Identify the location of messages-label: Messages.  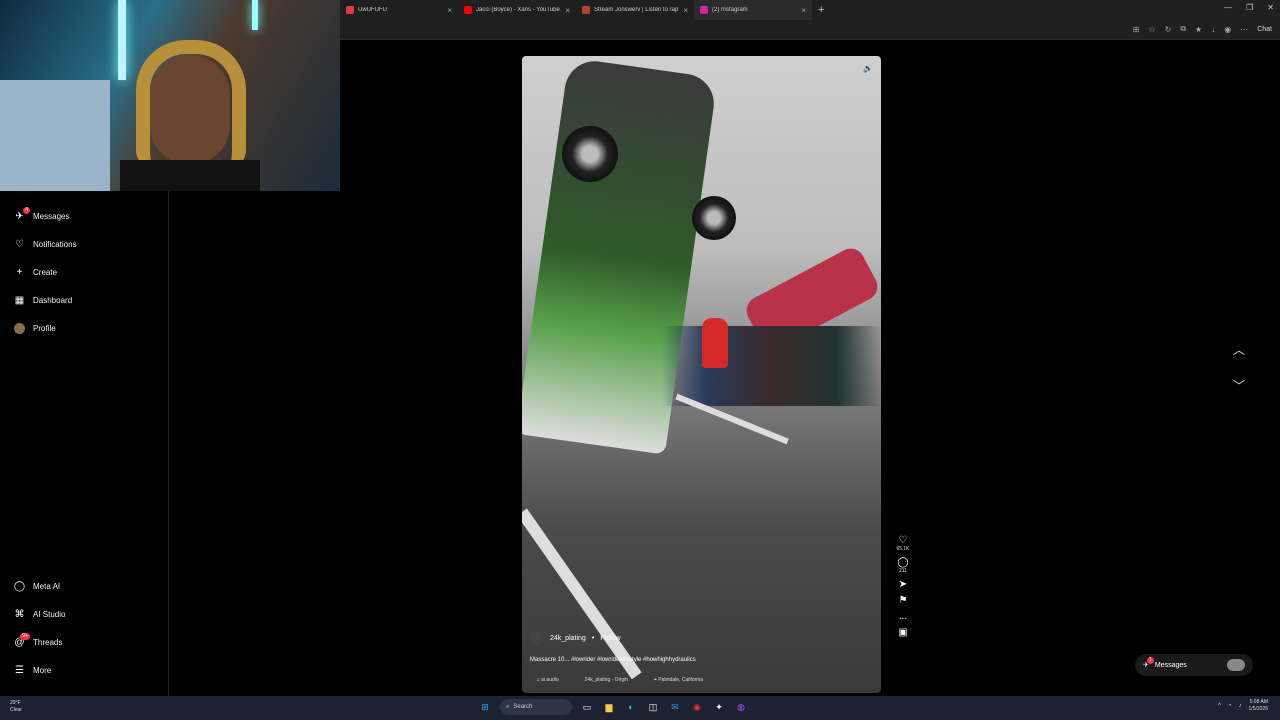
(1170, 665).